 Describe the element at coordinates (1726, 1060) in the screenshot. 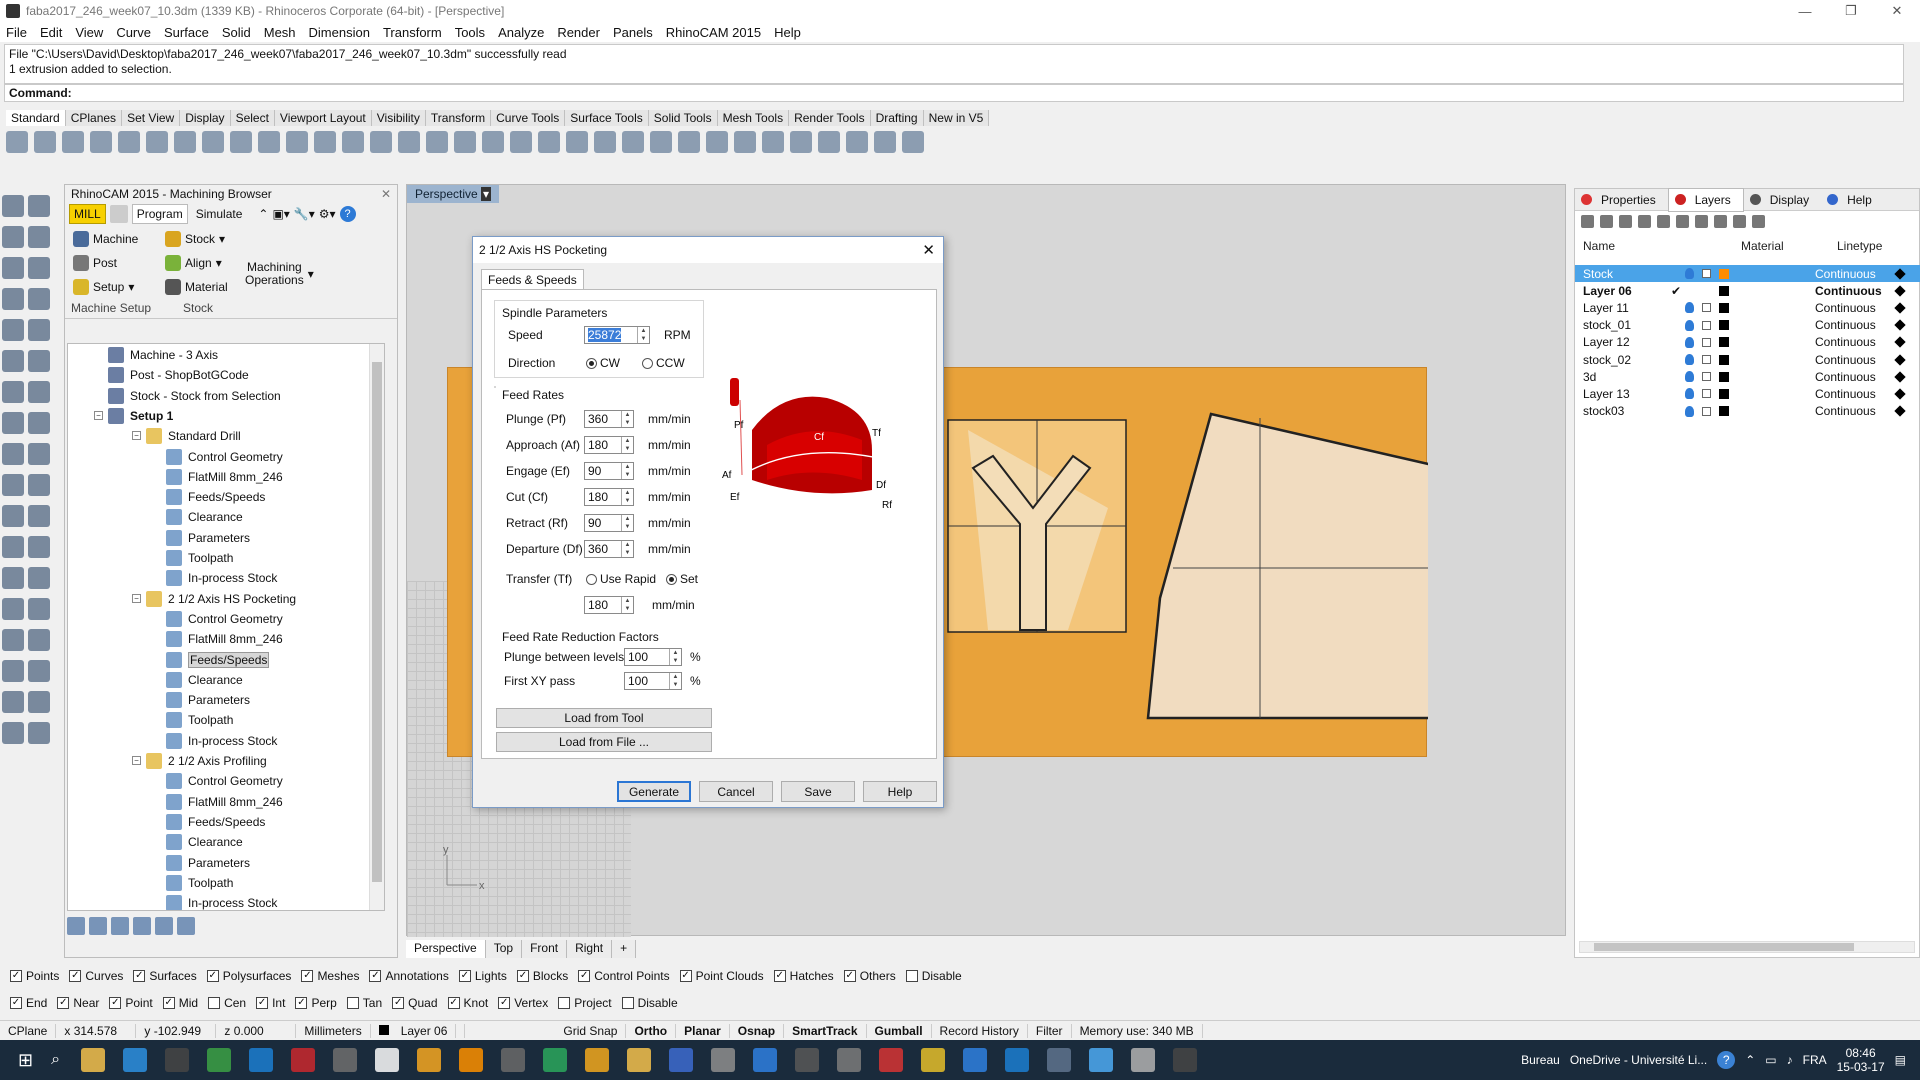

I see `help-tray-icon: ?` at that location.